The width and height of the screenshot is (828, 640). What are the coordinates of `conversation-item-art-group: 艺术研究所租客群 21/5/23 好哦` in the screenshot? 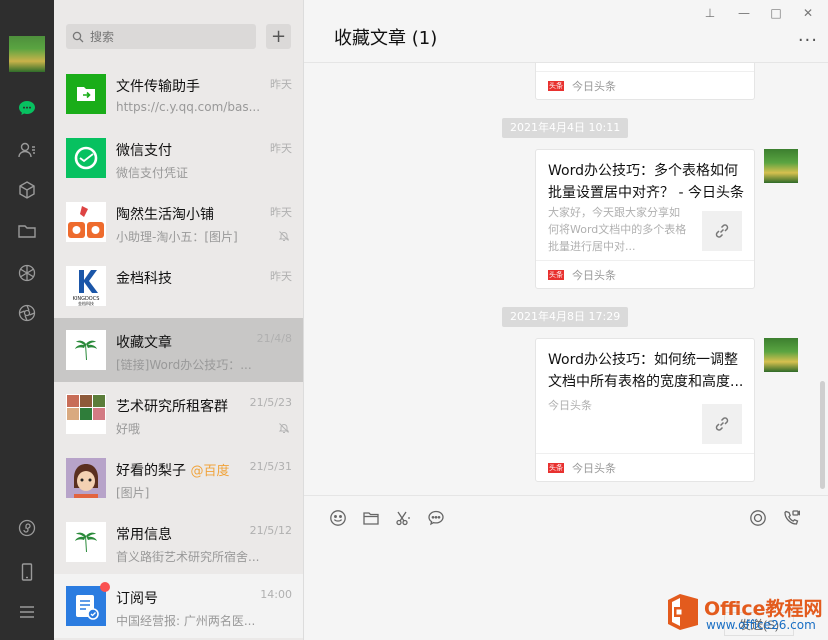 It's located at (178, 414).